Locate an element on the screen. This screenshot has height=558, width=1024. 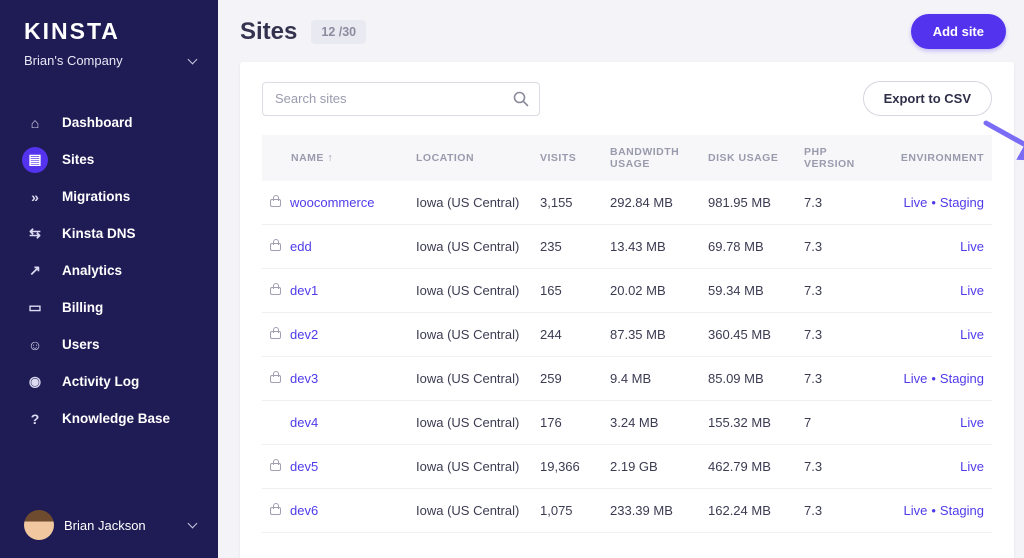
column-header-bandwidth: BANDWIDTH USAGE is located at coordinates (651, 158).